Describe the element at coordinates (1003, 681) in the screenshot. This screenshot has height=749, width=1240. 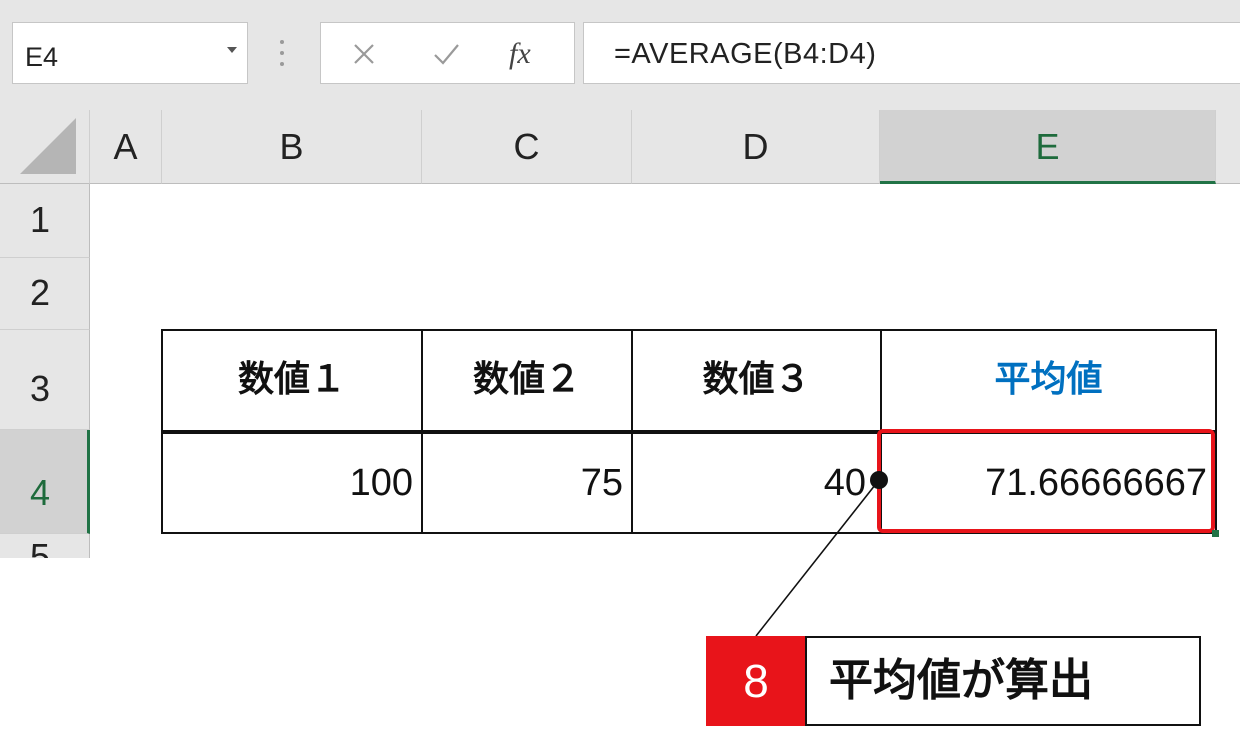
I see `callout-label: 平均値が算出` at that location.